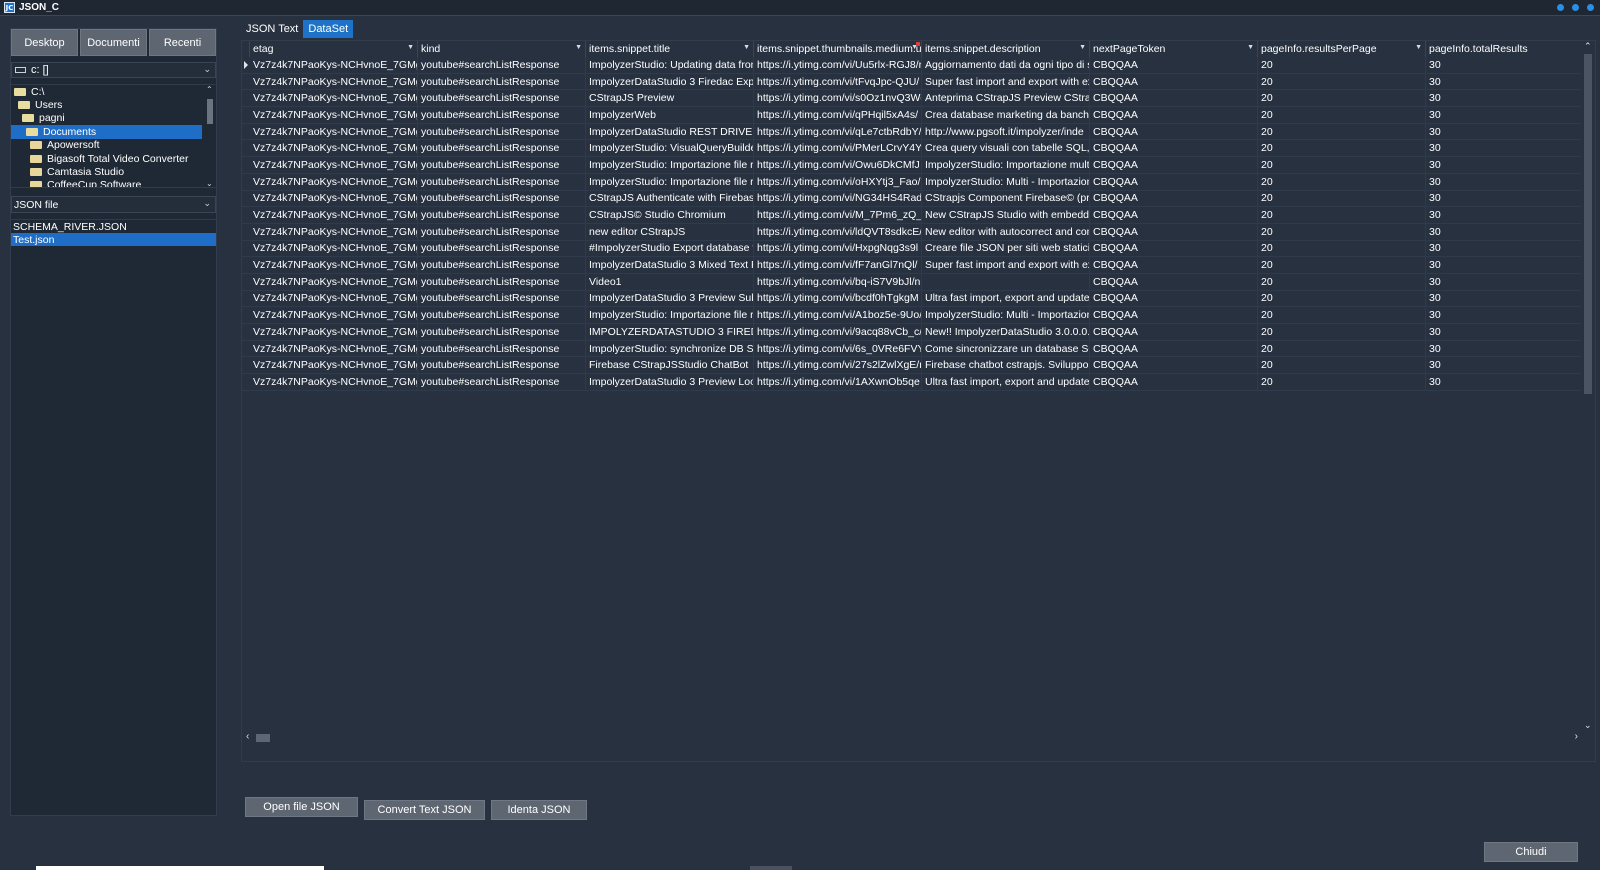 The image size is (1600, 870). Describe the element at coordinates (209, 183) in the screenshot. I see `chevron-down-icon: ⌄` at that location.